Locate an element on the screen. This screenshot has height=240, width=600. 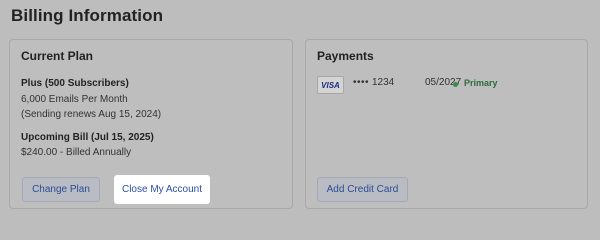
current-plan-title: Current Plan is located at coordinates (57, 56).